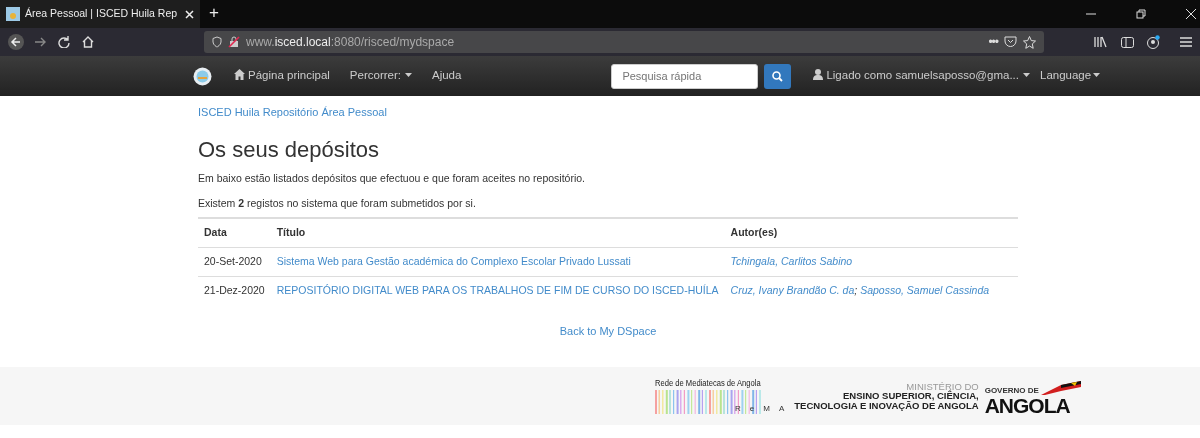 This screenshot has height=438, width=1200. I want to click on government-text: GOVERNO DE, so click(1011, 390).